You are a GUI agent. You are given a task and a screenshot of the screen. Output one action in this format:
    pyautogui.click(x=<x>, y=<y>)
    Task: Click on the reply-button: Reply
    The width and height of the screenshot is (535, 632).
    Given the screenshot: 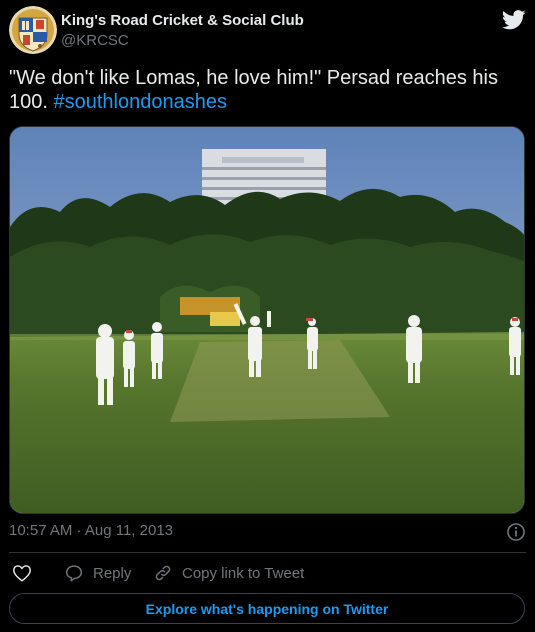 What is the action you would take?
    pyautogui.click(x=97, y=573)
    